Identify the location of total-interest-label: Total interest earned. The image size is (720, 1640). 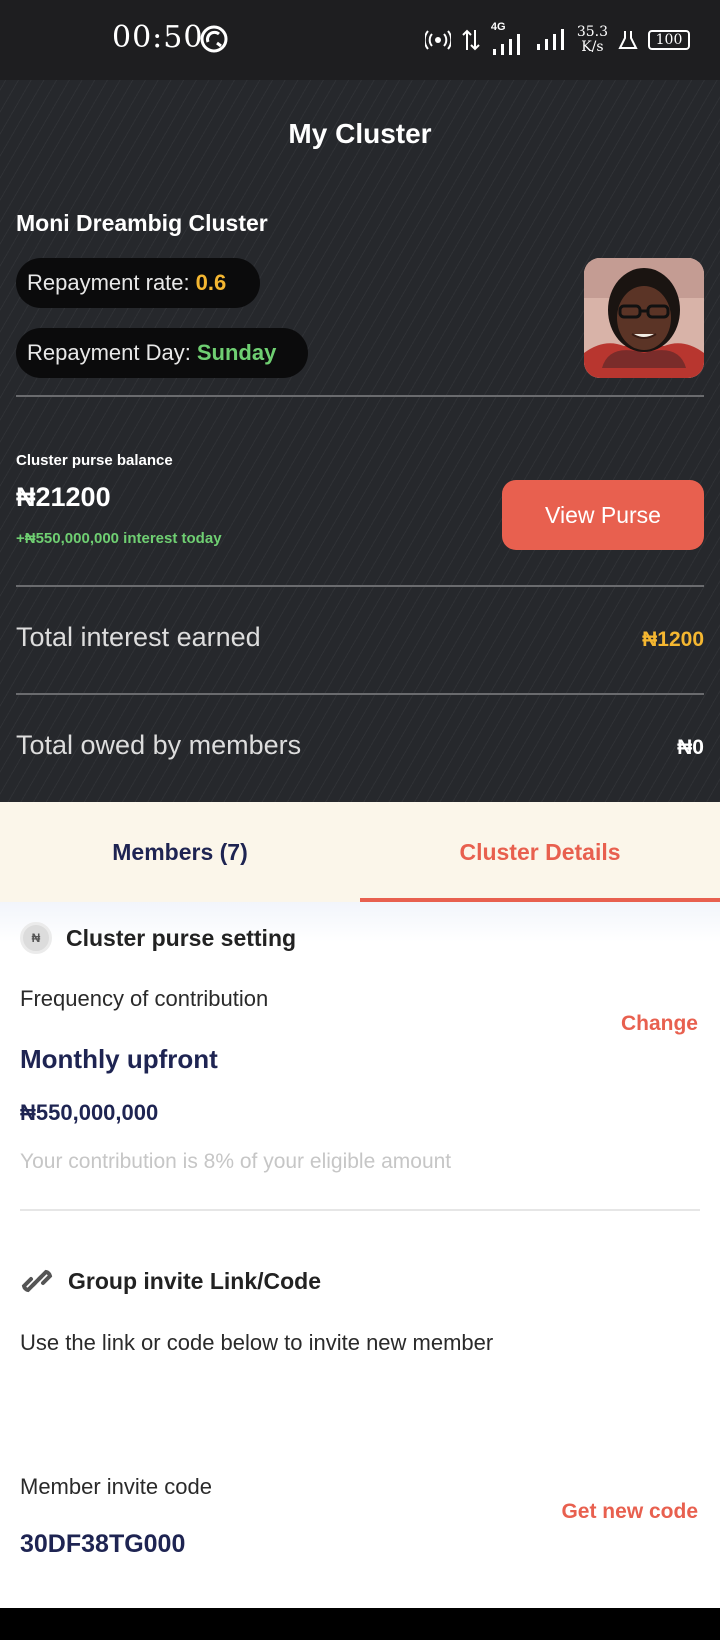
(138, 637).